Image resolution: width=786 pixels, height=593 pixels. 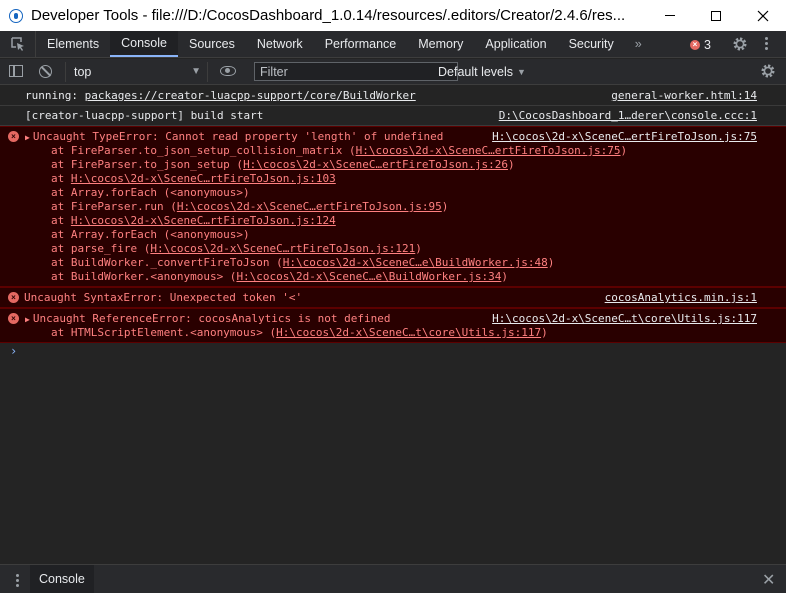 What do you see at coordinates (203, 178) in the screenshot?
I see `stack-frame-link: H:\cocos\2d-x\SceneC…rtFireToJson.js:103` at bounding box center [203, 178].